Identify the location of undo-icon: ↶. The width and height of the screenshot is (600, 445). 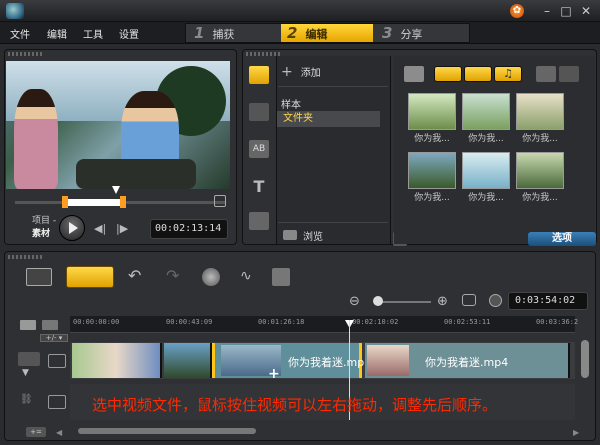
(134, 275).